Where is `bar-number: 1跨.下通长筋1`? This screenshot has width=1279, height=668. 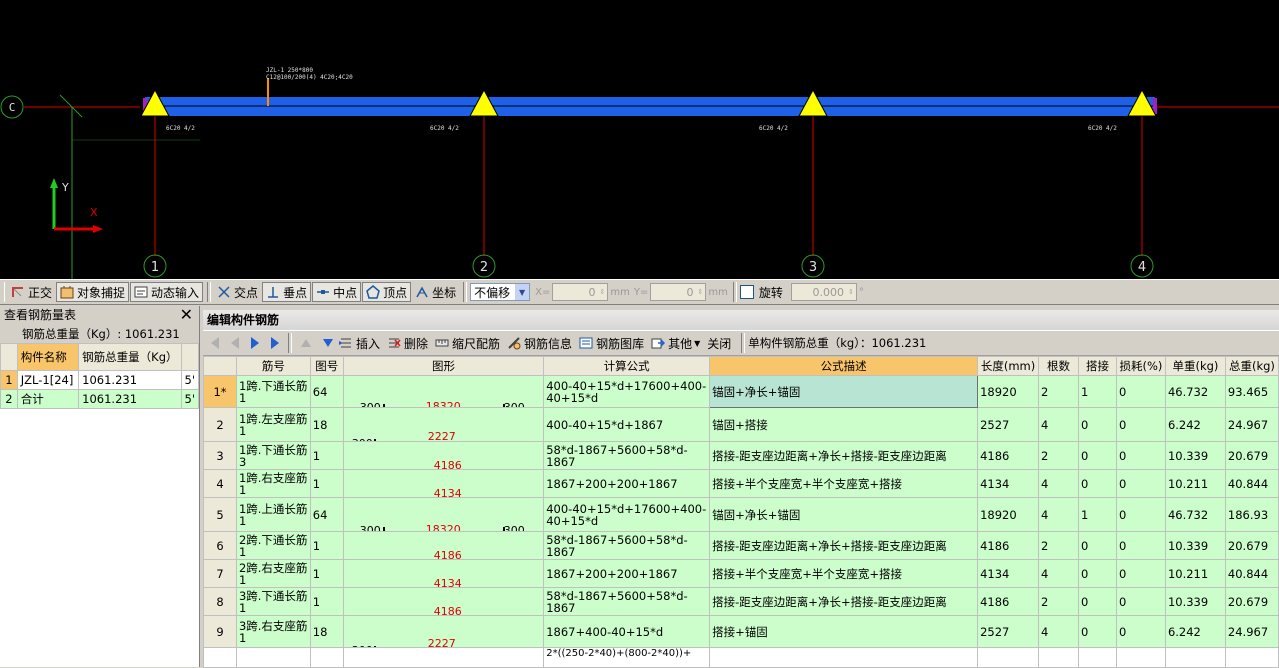 bar-number: 1跨.下通长筋1 is located at coordinates (273, 391).